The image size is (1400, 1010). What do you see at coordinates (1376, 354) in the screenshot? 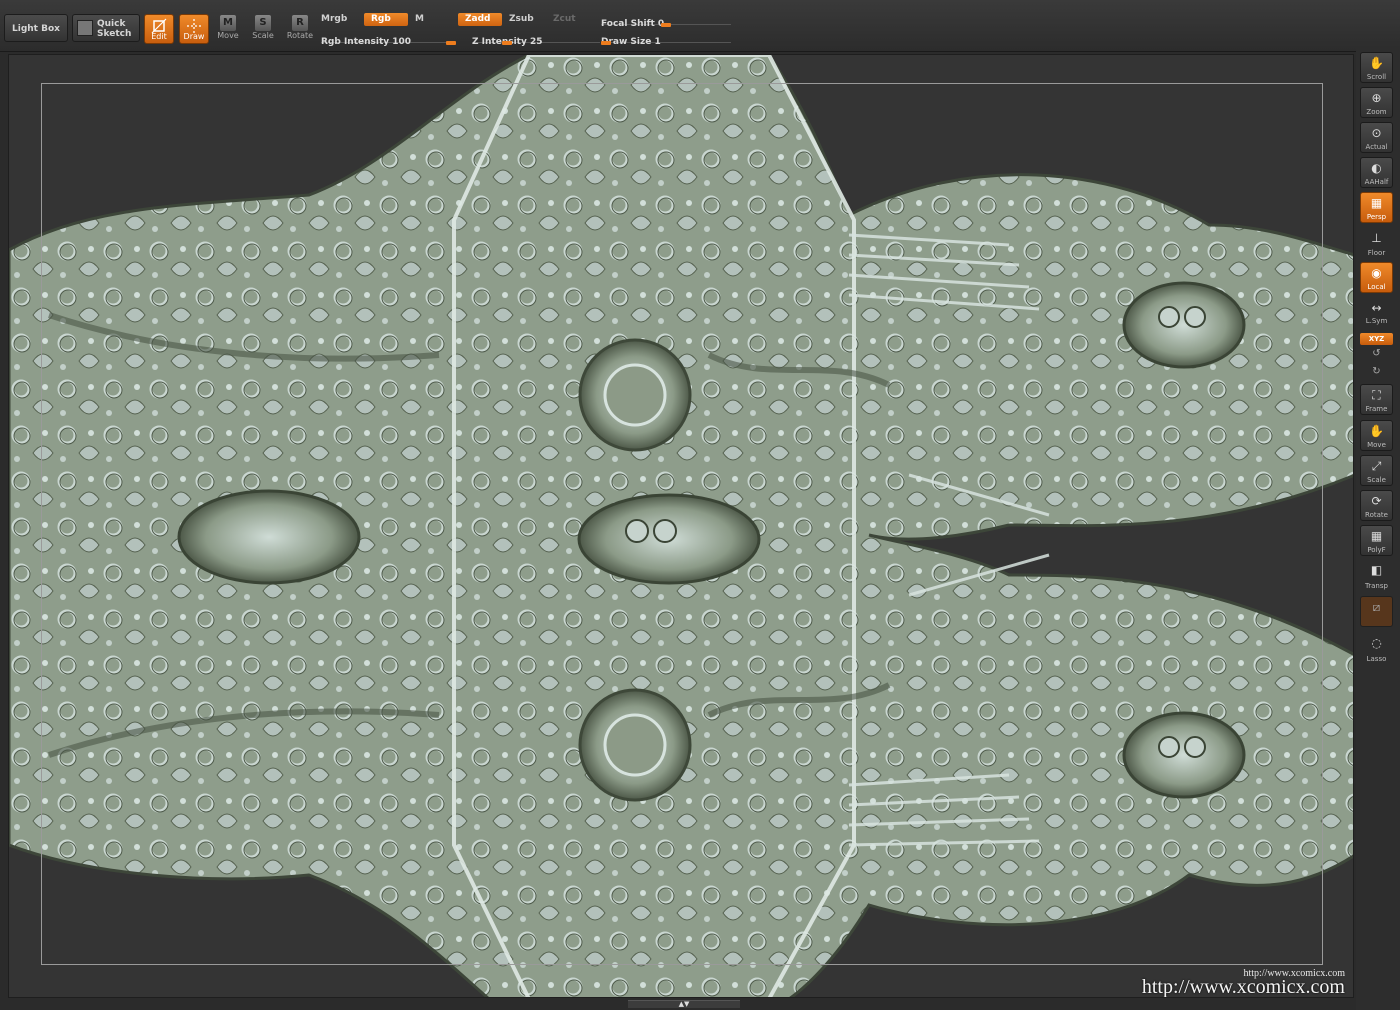
I see `rotate-y-icon: ↺` at bounding box center [1376, 354].